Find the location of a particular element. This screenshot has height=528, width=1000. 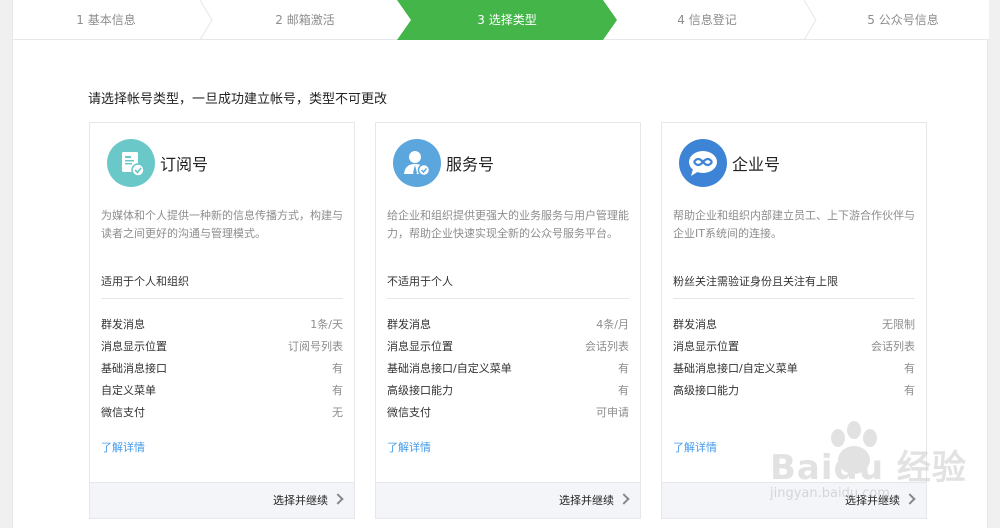

enterprise-icon is located at coordinates (703, 163).